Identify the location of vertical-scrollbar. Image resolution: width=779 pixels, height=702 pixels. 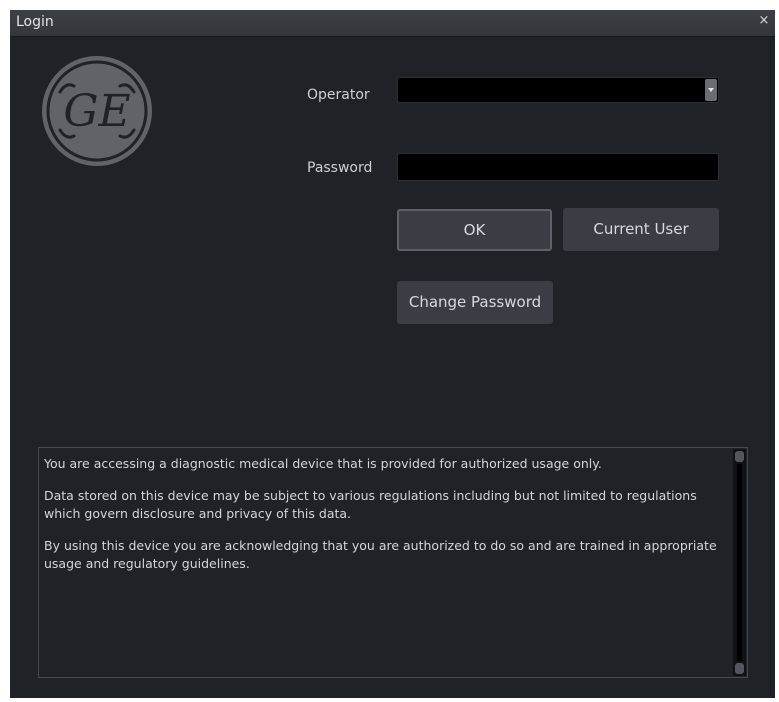
(739, 562).